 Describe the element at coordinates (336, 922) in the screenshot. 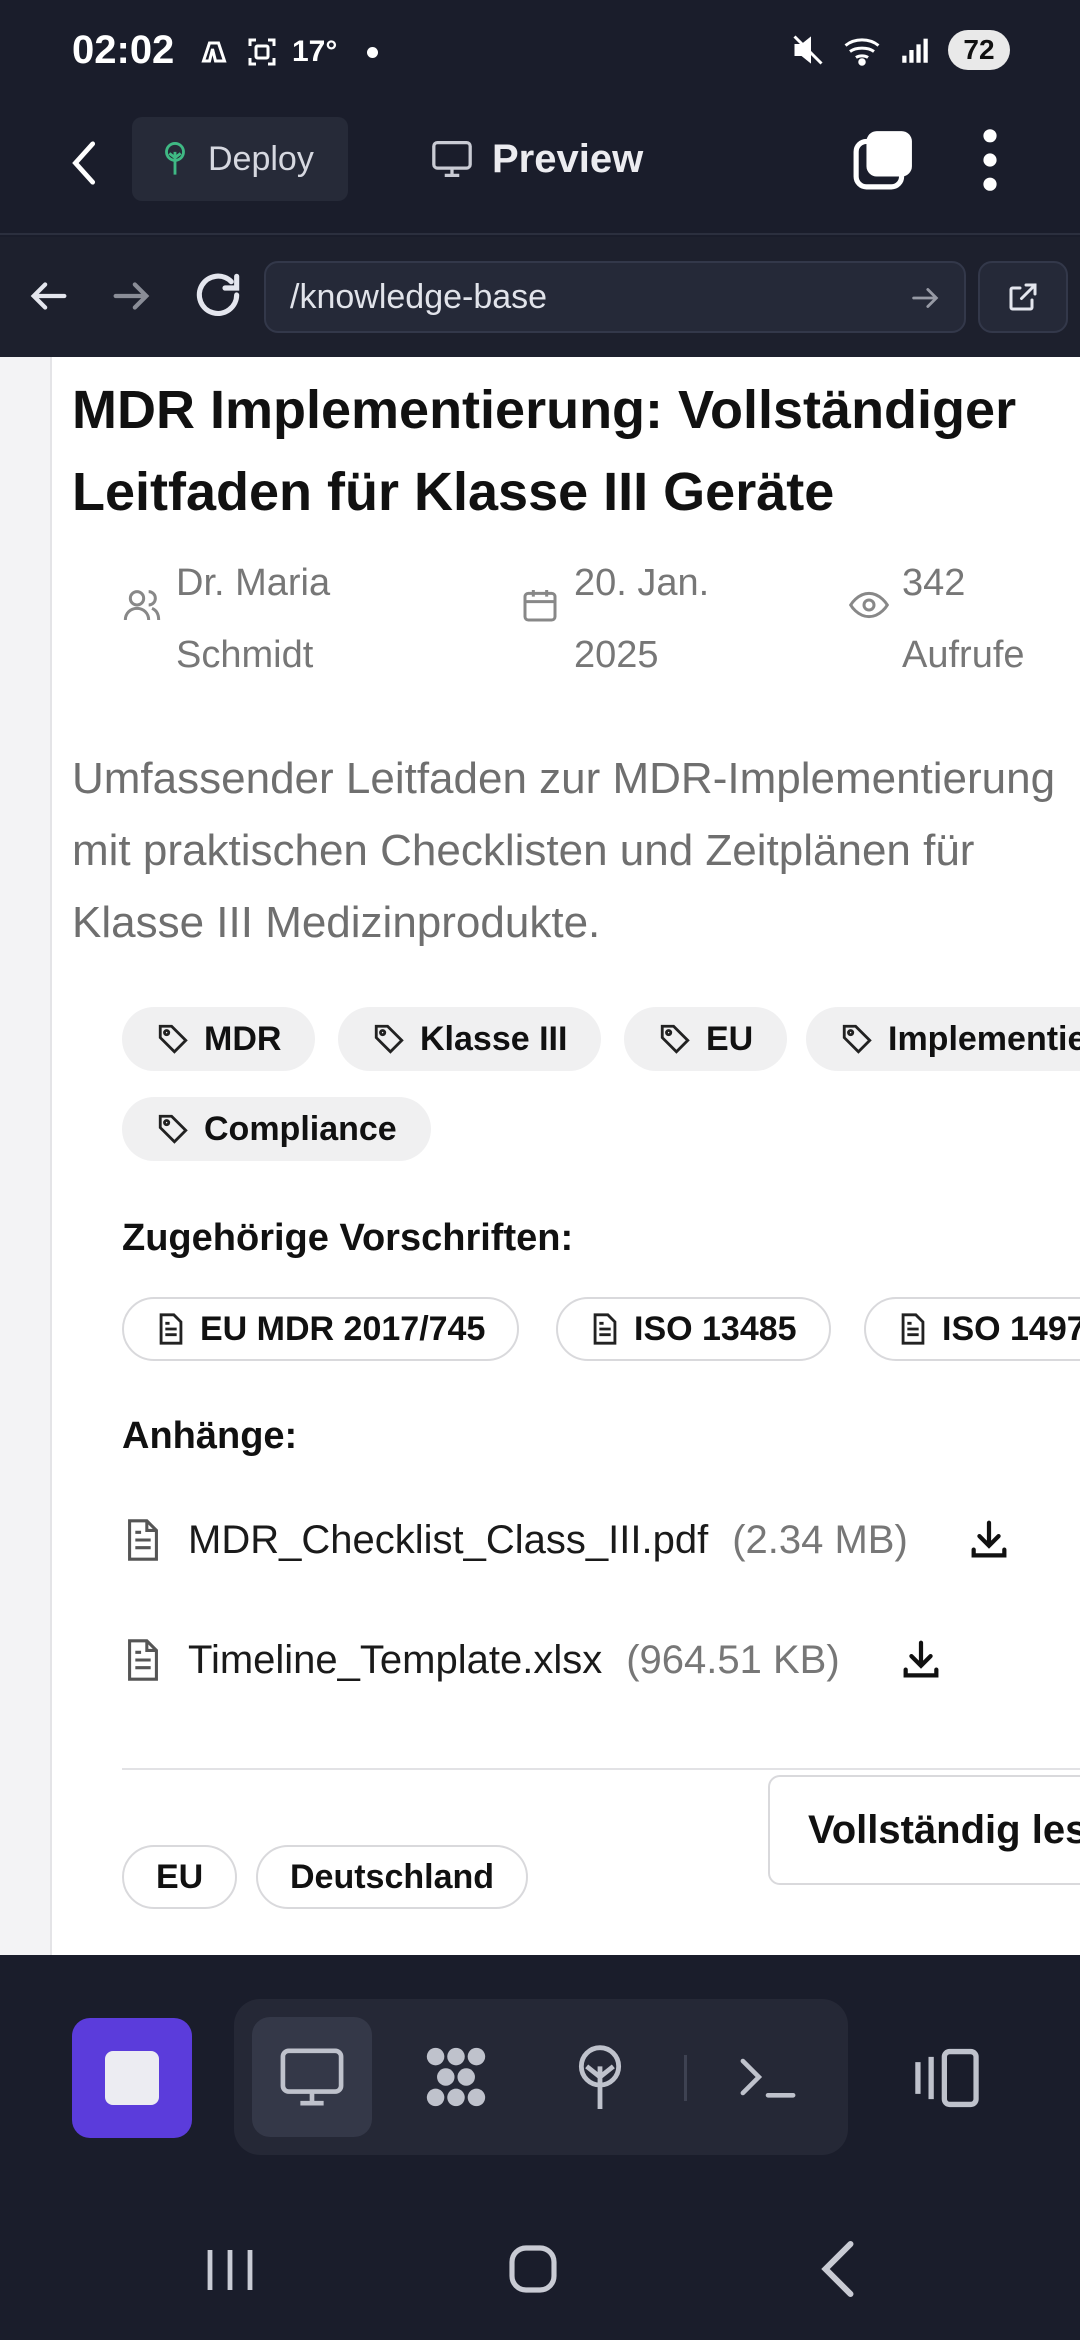

I see `description-line-3: Klasse III Medizinprodukte.` at that location.